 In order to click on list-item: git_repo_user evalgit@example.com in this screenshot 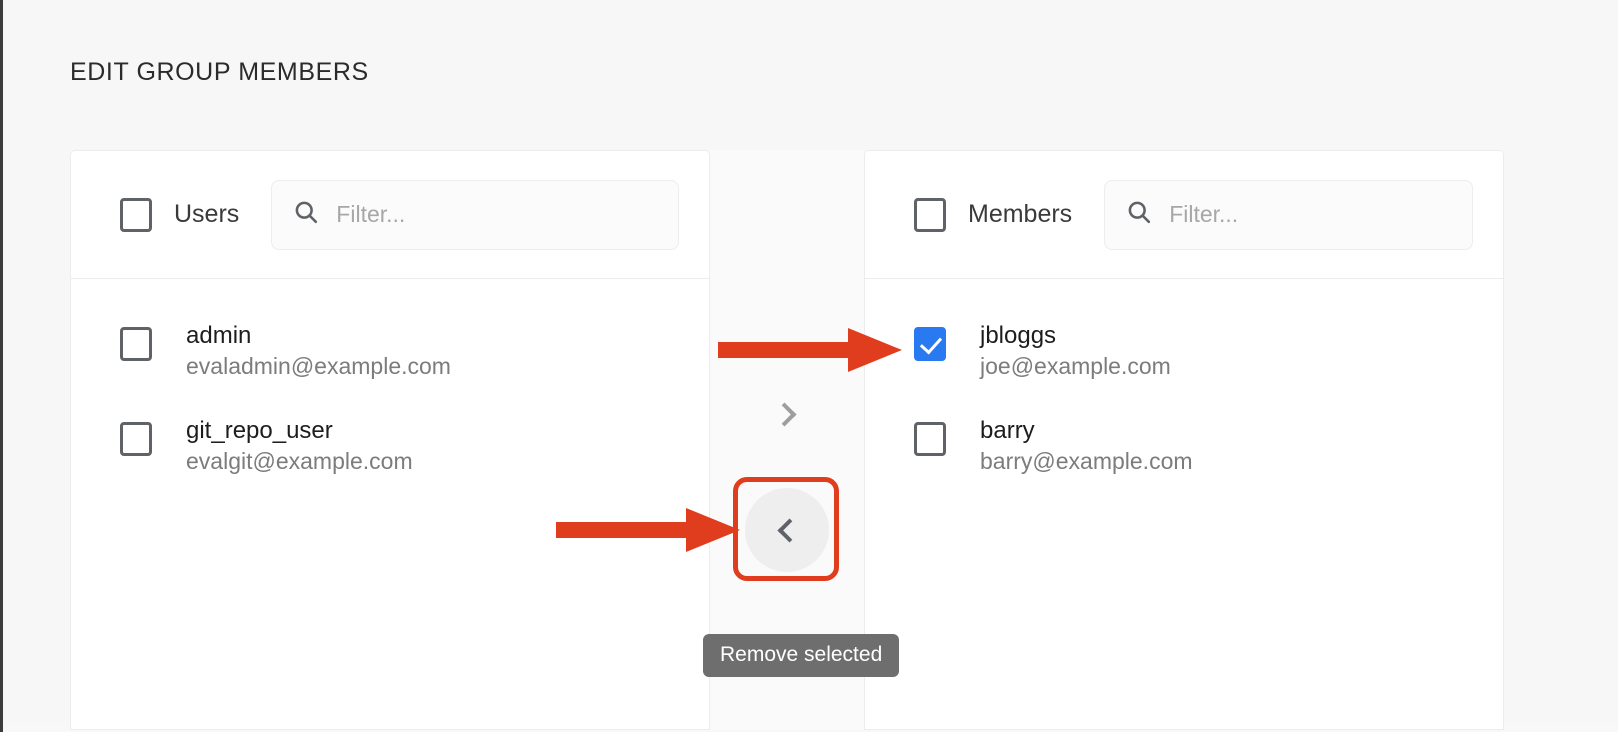, I will do `click(390, 447)`.